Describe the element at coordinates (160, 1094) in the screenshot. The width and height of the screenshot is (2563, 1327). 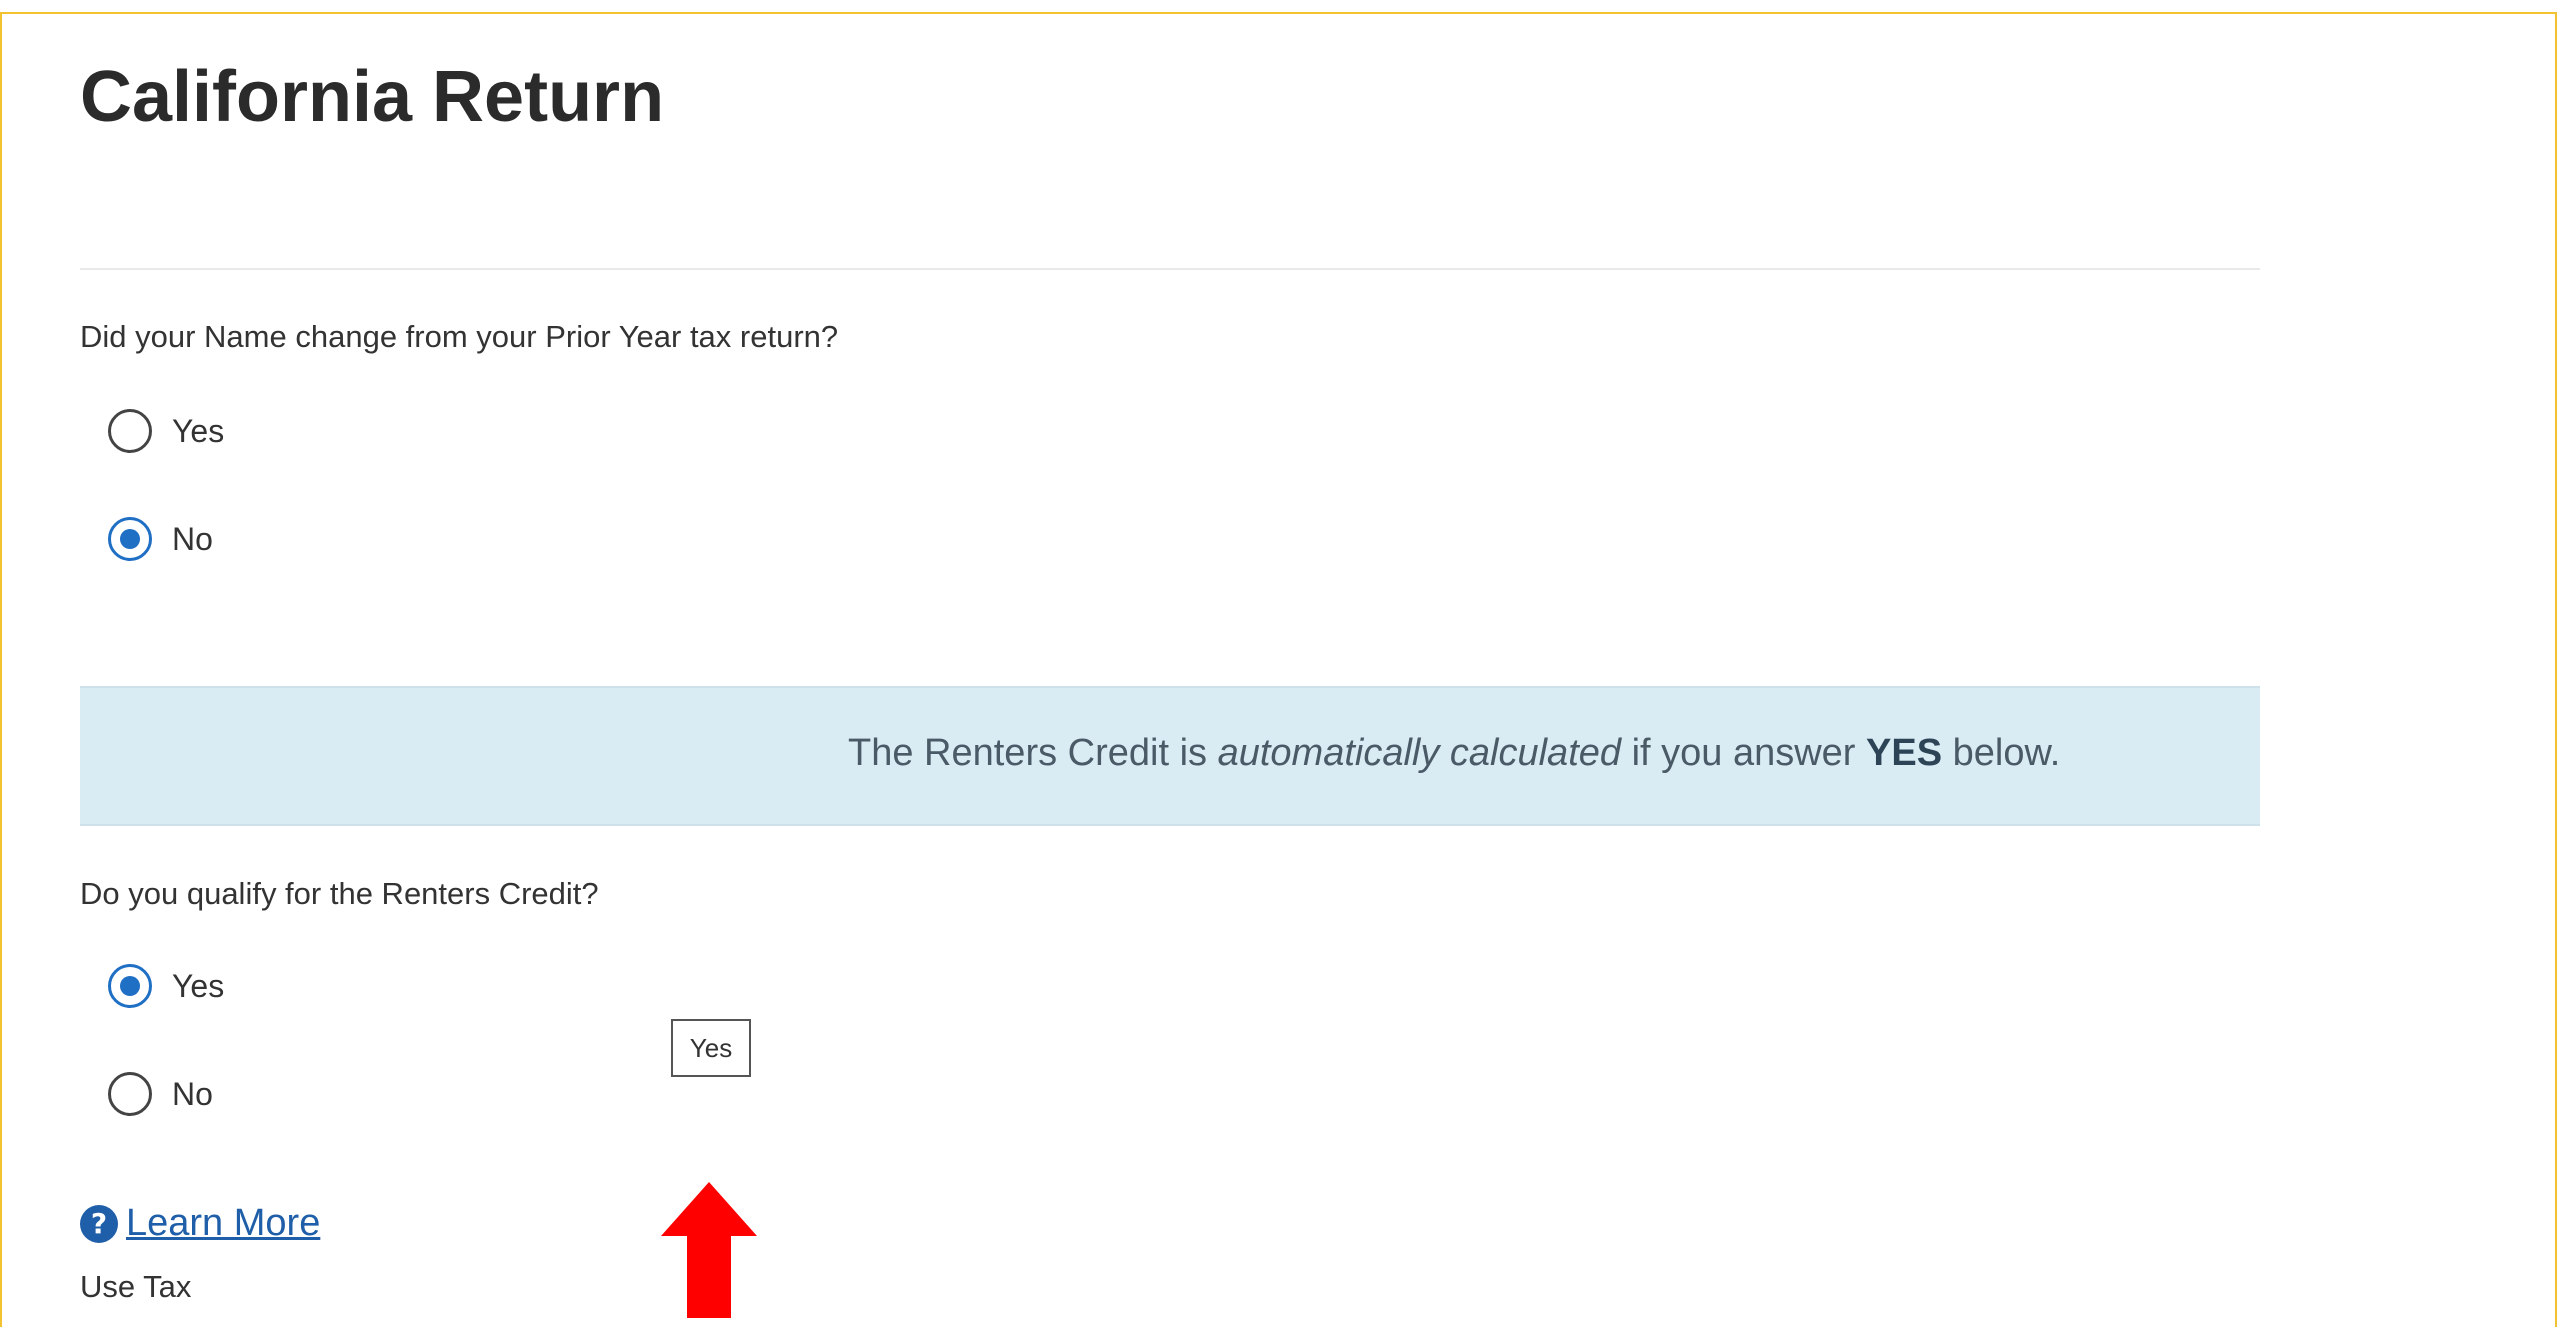
I see `renters-credit-no-radio: No` at that location.